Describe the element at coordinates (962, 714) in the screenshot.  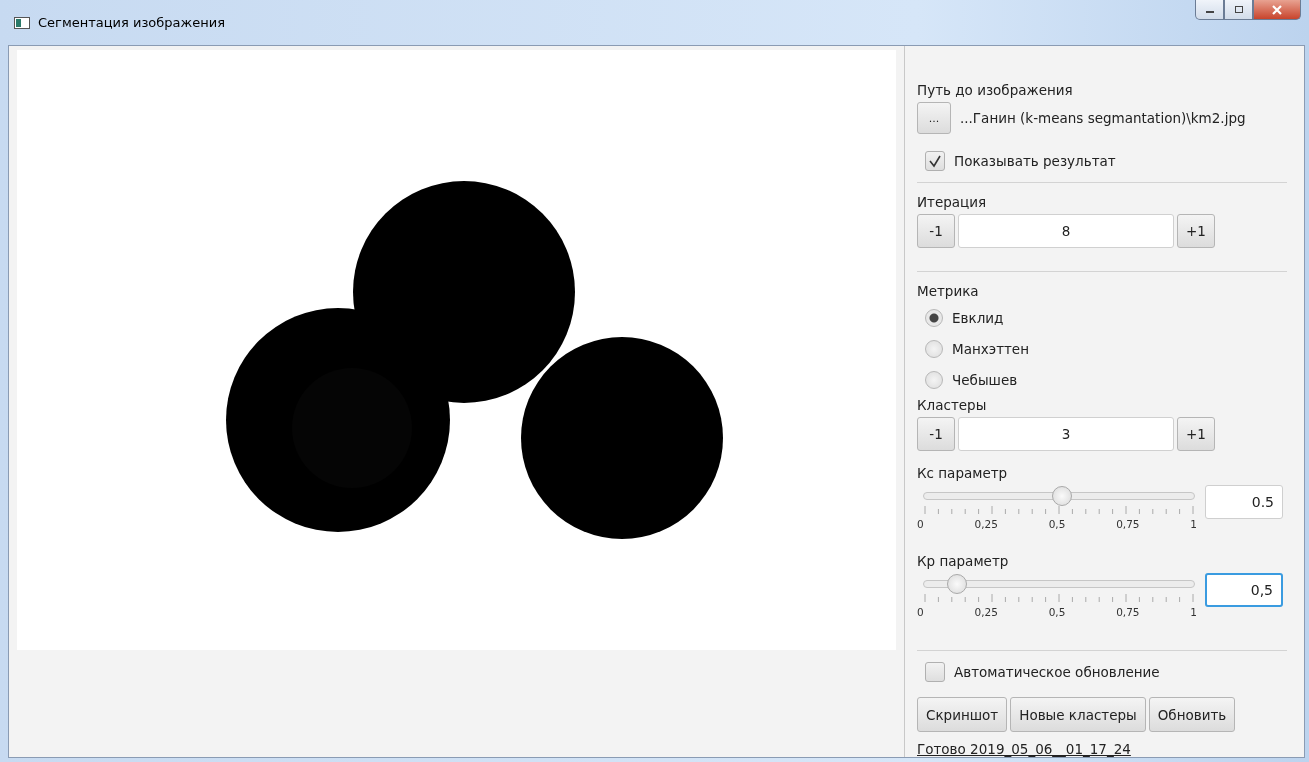
I see `action-button: Скриншот` at that location.